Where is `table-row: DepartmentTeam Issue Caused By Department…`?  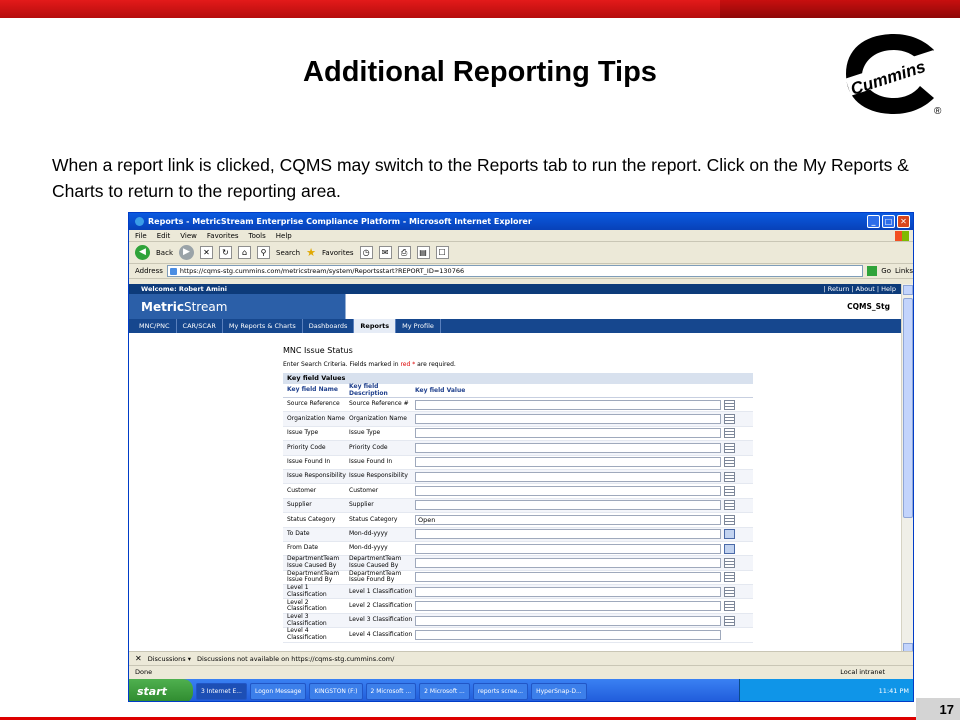 table-row: DepartmentTeam Issue Caused By Department… is located at coordinates (518, 563).